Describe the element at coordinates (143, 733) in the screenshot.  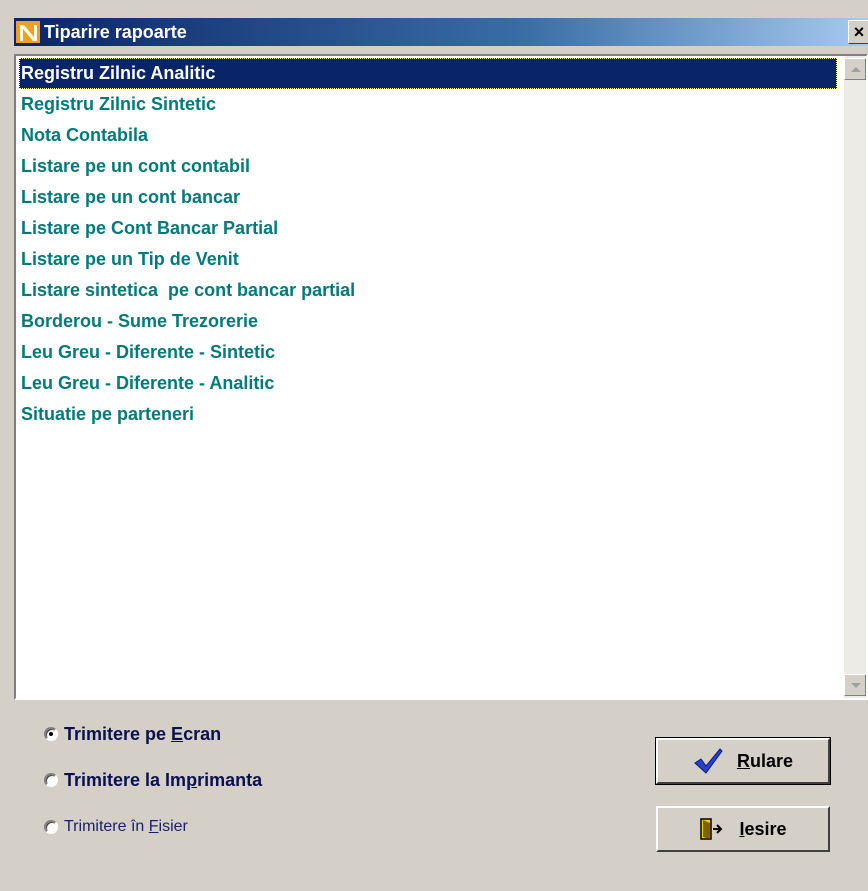
I see `output-screen-label: Trimitere pe Ecran` at that location.